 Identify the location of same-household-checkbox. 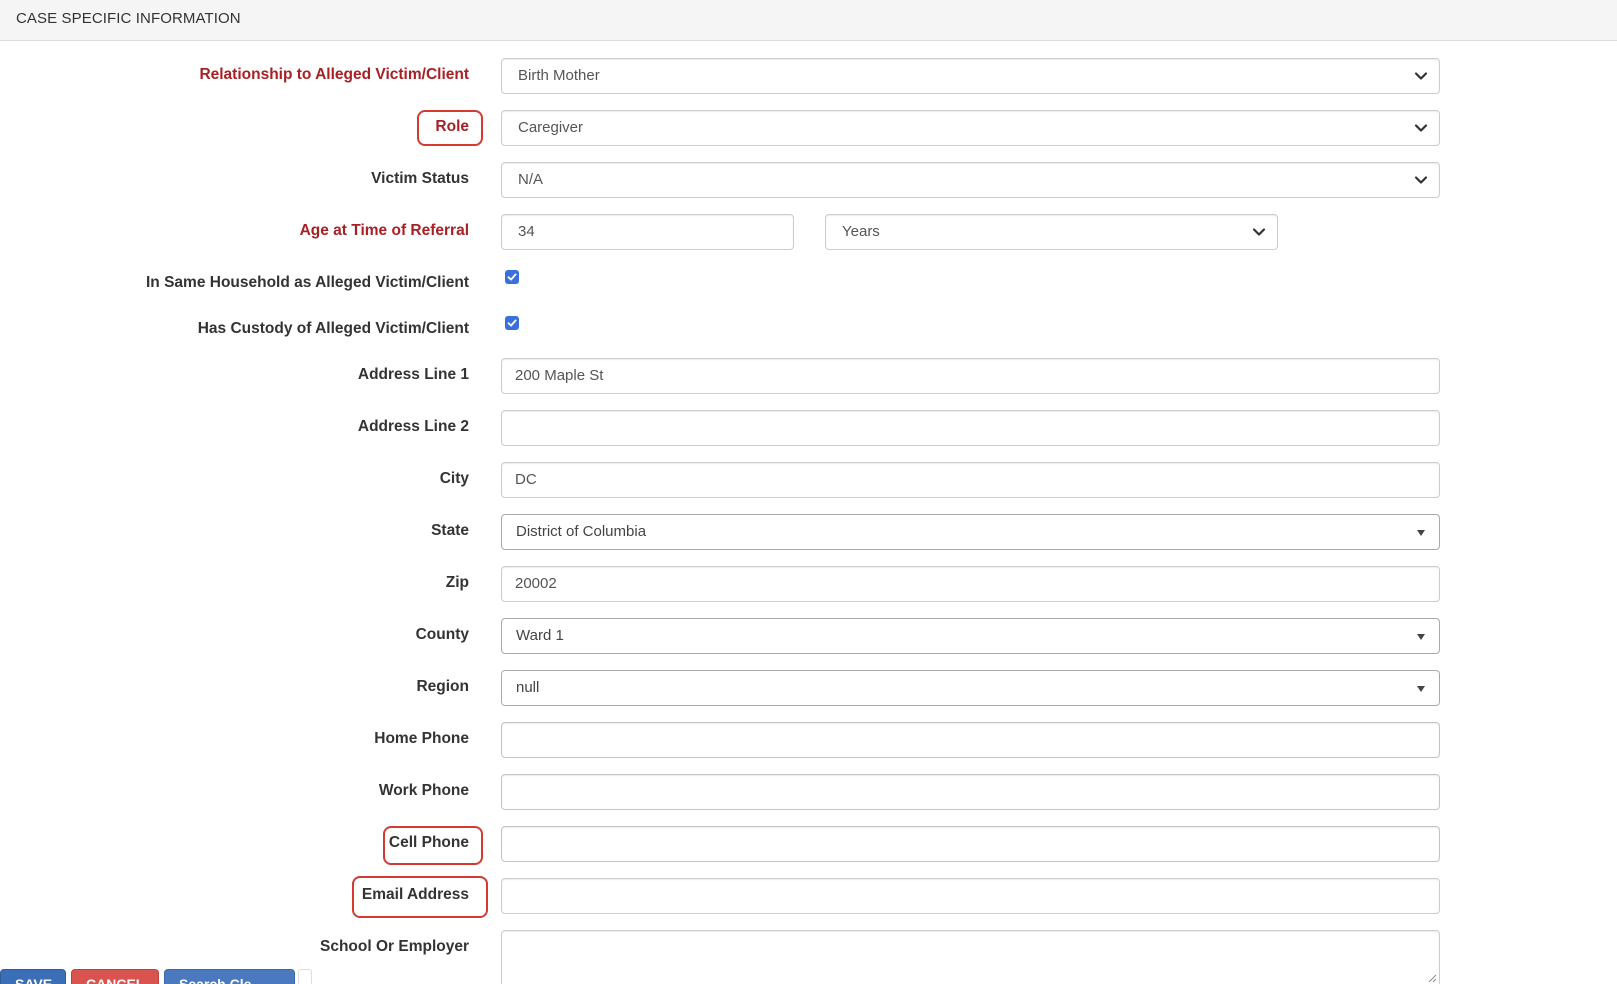
(512, 277).